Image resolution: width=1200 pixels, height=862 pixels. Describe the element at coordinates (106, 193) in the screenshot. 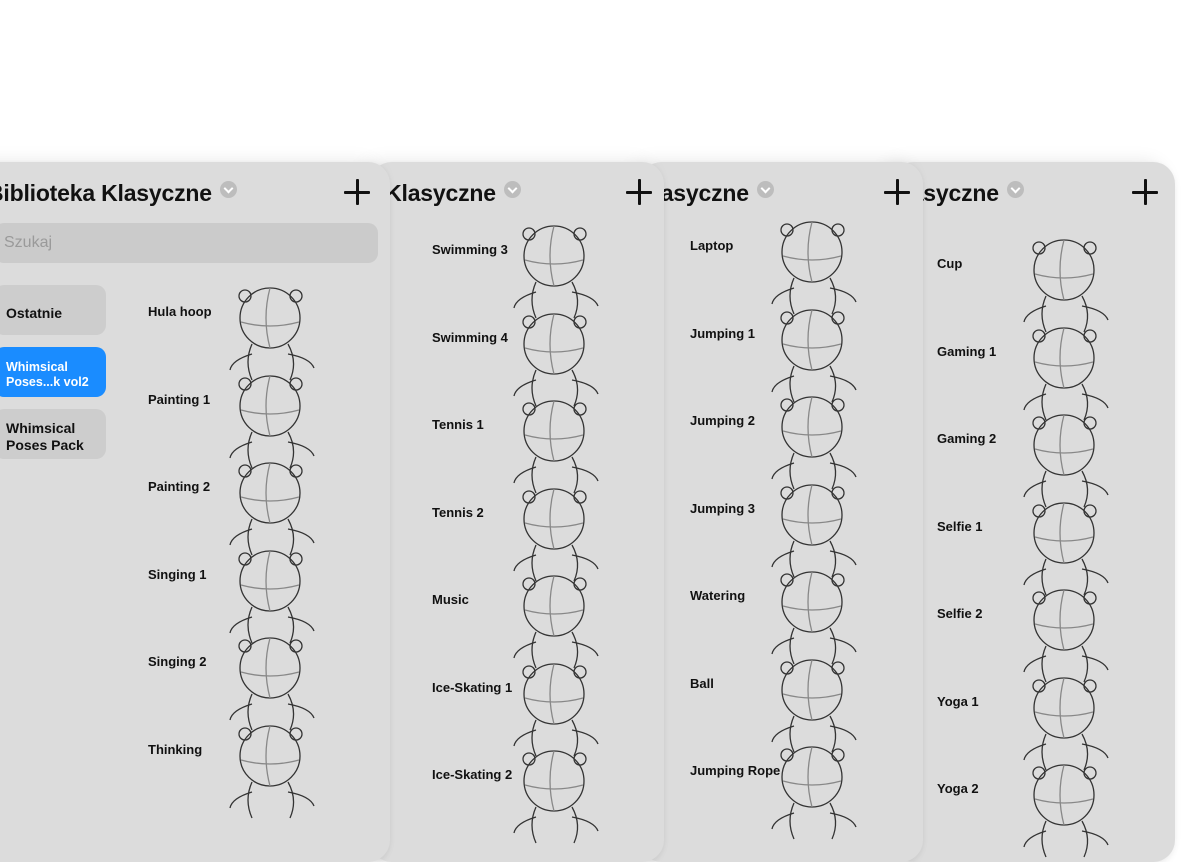

I see `panel-title-text: Biblioteka Klasyczne` at that location.